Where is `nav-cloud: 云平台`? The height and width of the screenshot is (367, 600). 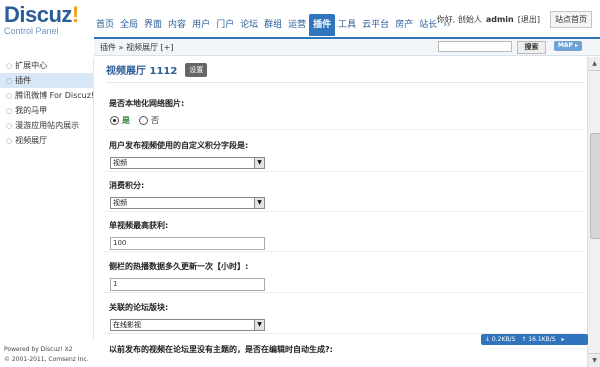
nav-cloud: 云平台 is located at coordinates (375, 25).